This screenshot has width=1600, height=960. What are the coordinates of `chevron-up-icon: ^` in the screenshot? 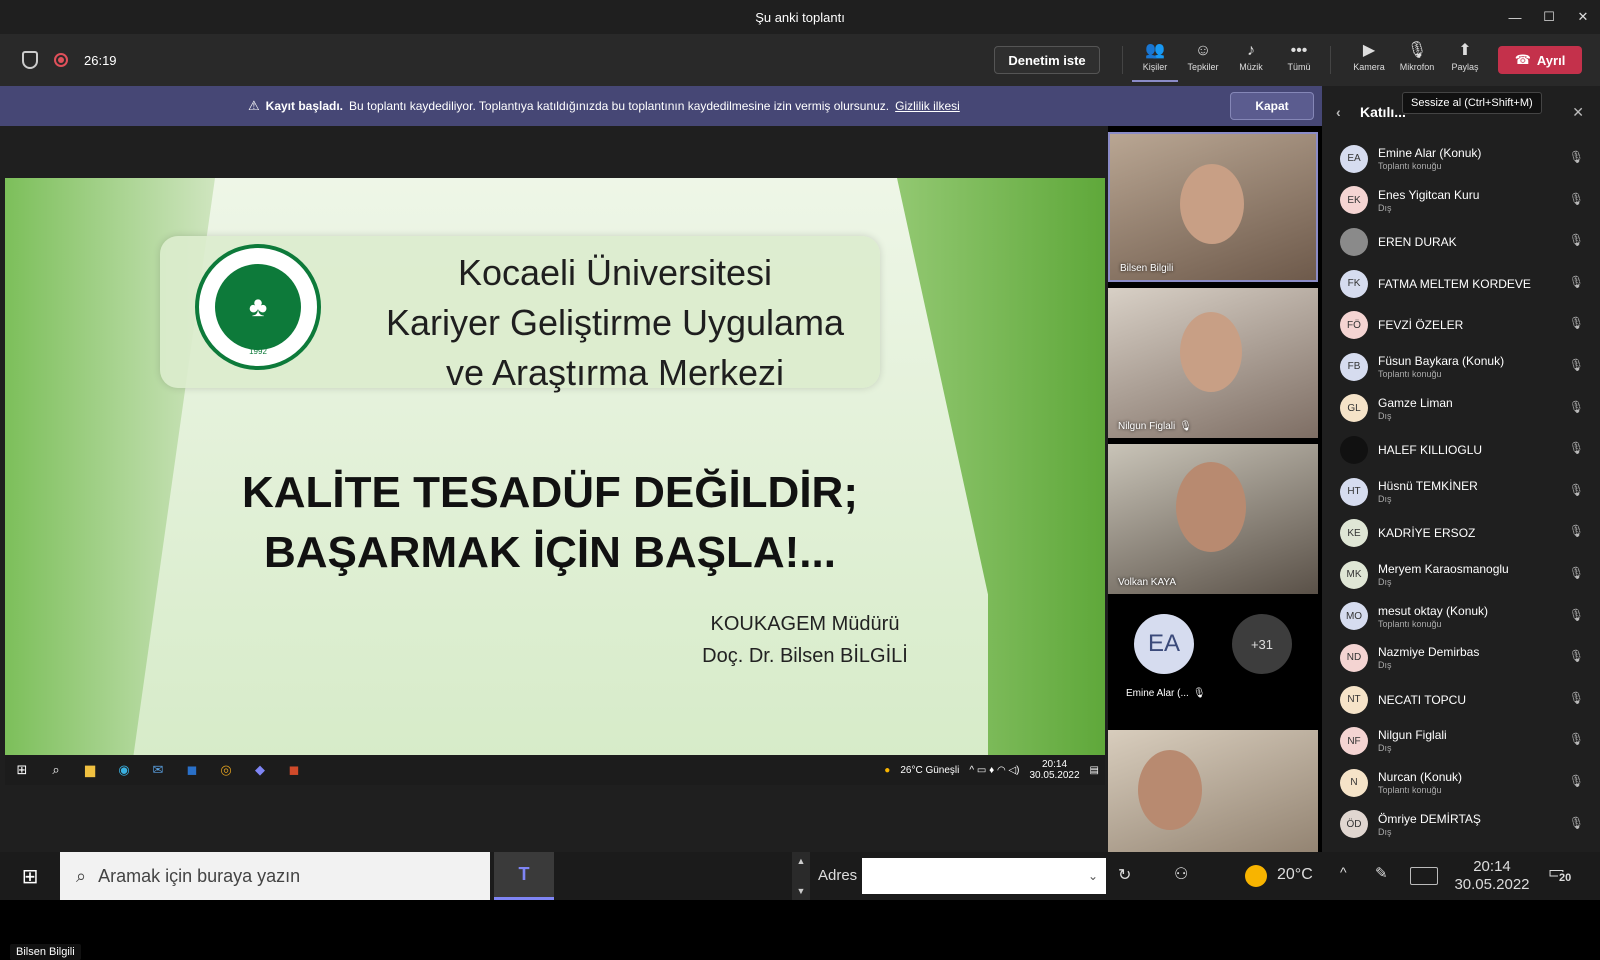 It's located at (1343, 872).